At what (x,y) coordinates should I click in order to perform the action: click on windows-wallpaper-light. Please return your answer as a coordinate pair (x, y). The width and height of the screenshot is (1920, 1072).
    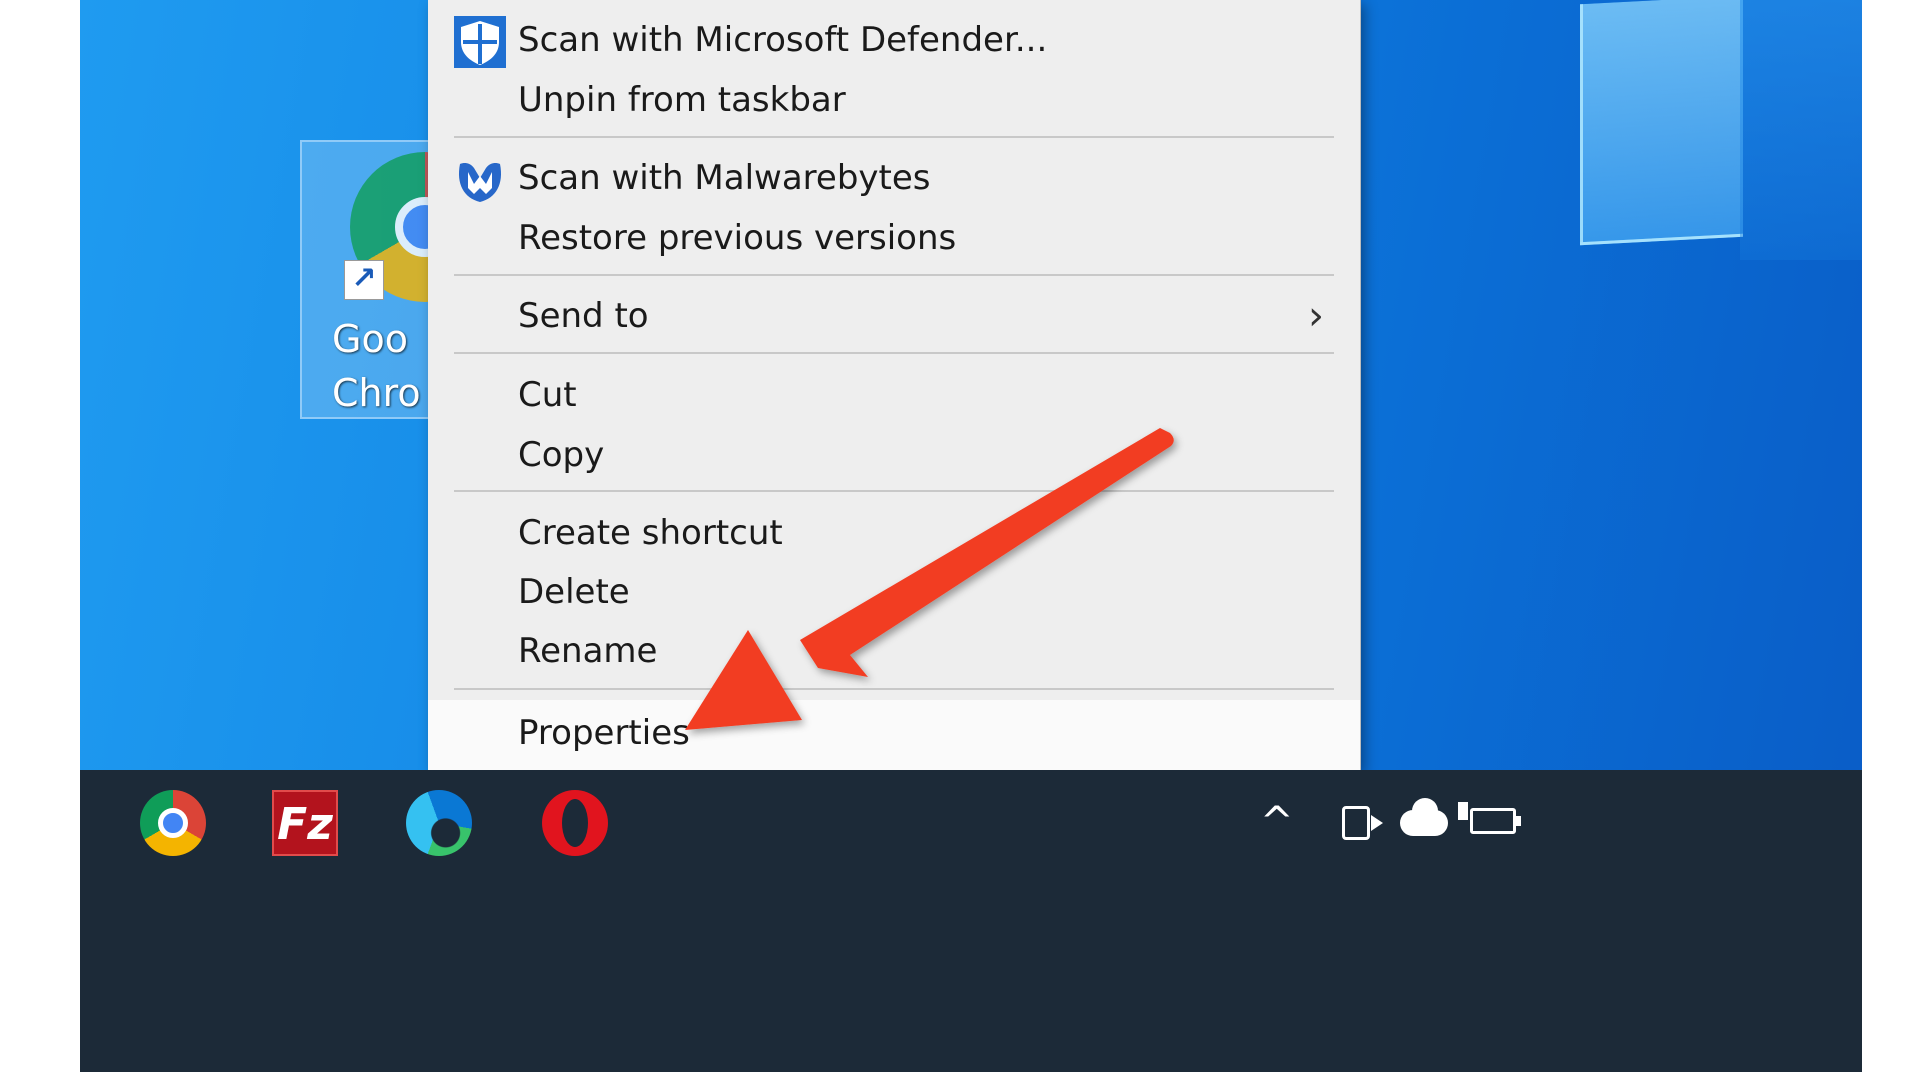
    Looking at the image, I should click on (1661, 123).